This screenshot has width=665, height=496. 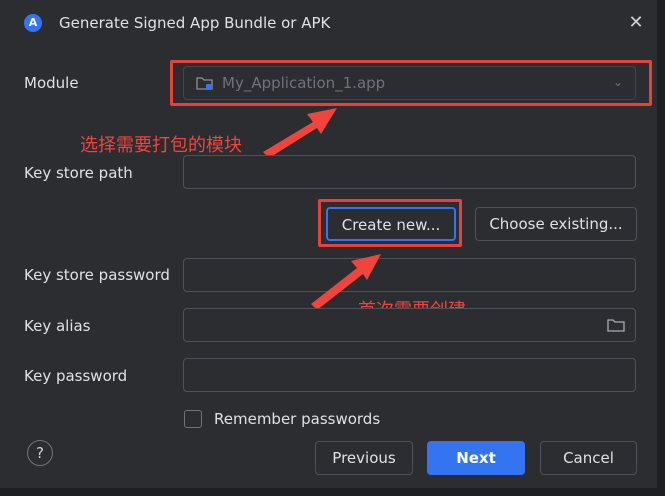 What do you see at coordinates (411, 83) in the screenshot?
I see `module-highlight-box` at bounding box center [411, 83].